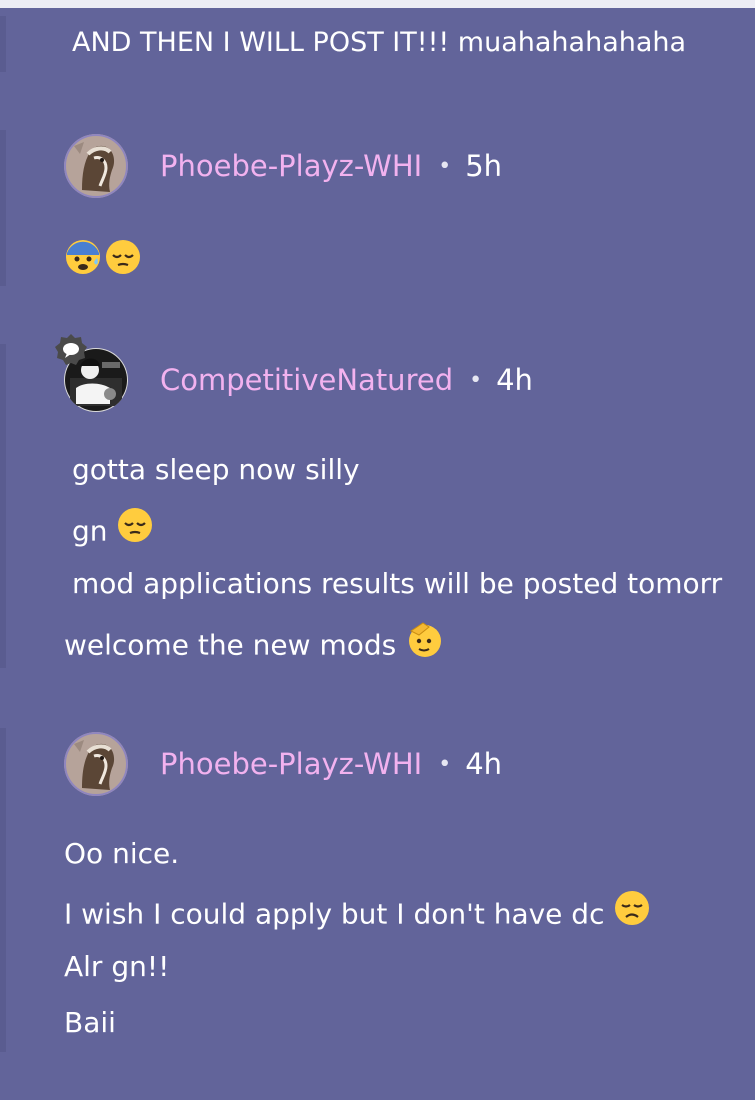  I want to click on comment-badge-icon, so click(71, 350).